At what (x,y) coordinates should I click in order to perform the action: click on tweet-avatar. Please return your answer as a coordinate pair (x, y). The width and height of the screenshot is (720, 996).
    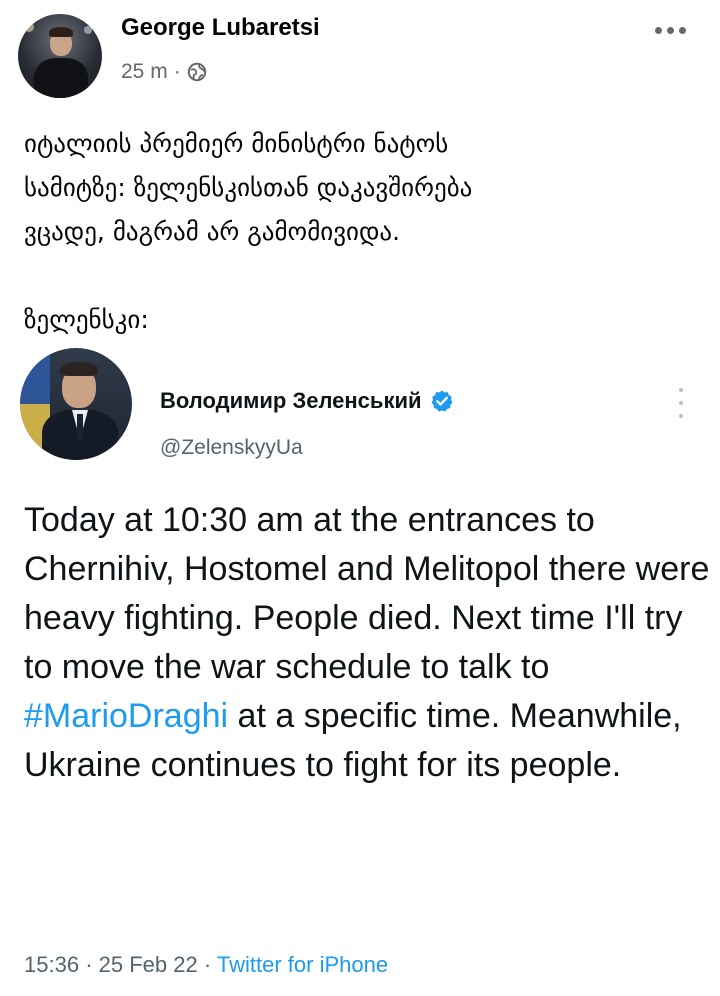
    Looking at the image, I should click on (76, 404).